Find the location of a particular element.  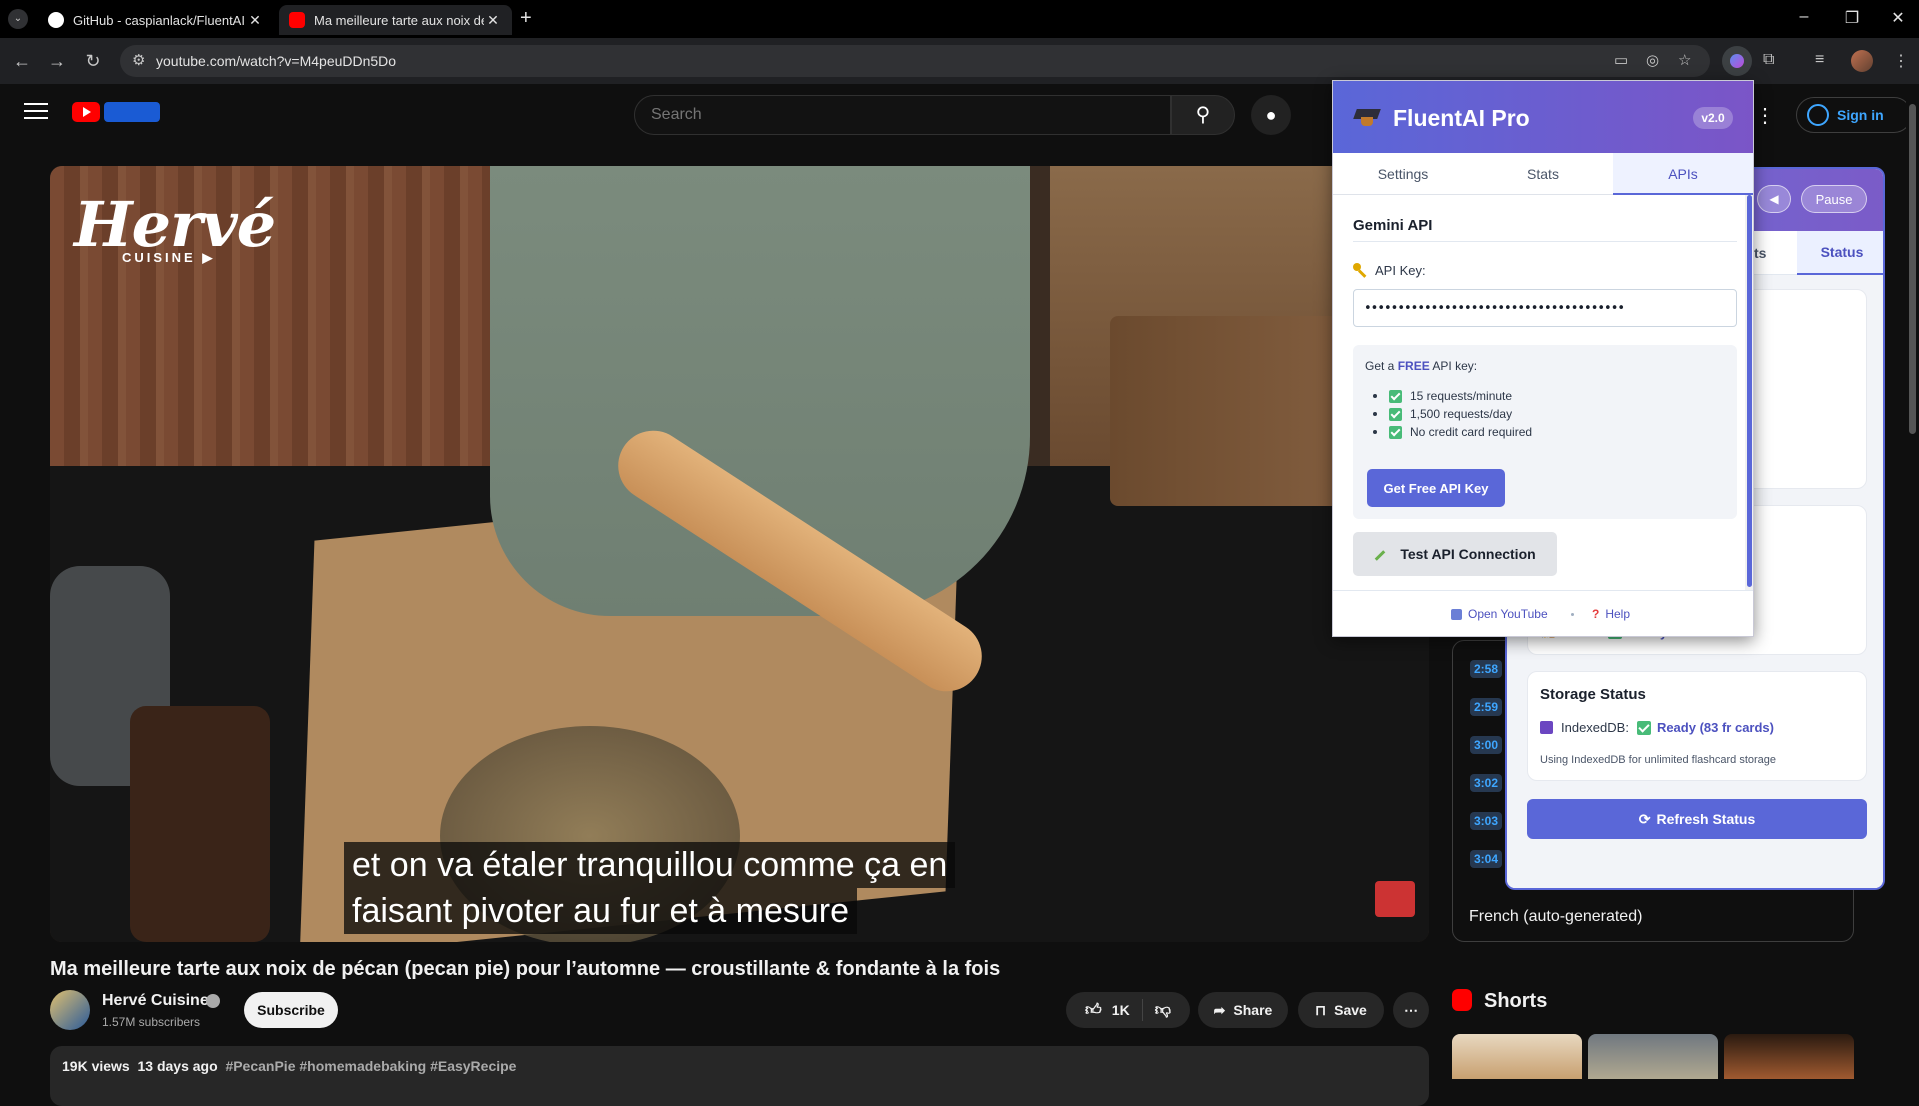

overlay-tab-status: Status is located at coordinates (1840, 253).